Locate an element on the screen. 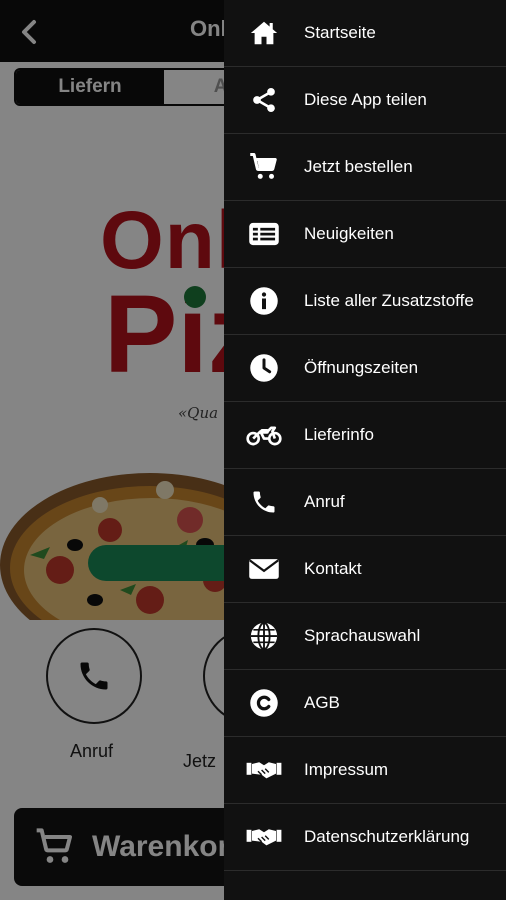  menu-item-datenschutz: Datenschutzerklärung is located at coordinates (365, 837).